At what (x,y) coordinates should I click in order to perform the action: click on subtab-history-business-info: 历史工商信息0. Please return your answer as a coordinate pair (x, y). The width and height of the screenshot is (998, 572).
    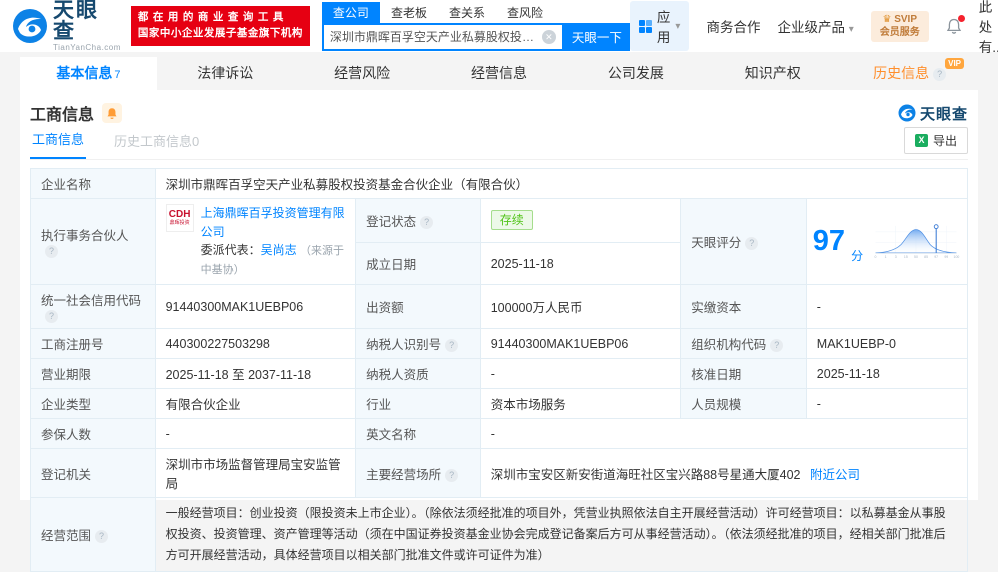
    Looking at the image, I should click on (156, 145).